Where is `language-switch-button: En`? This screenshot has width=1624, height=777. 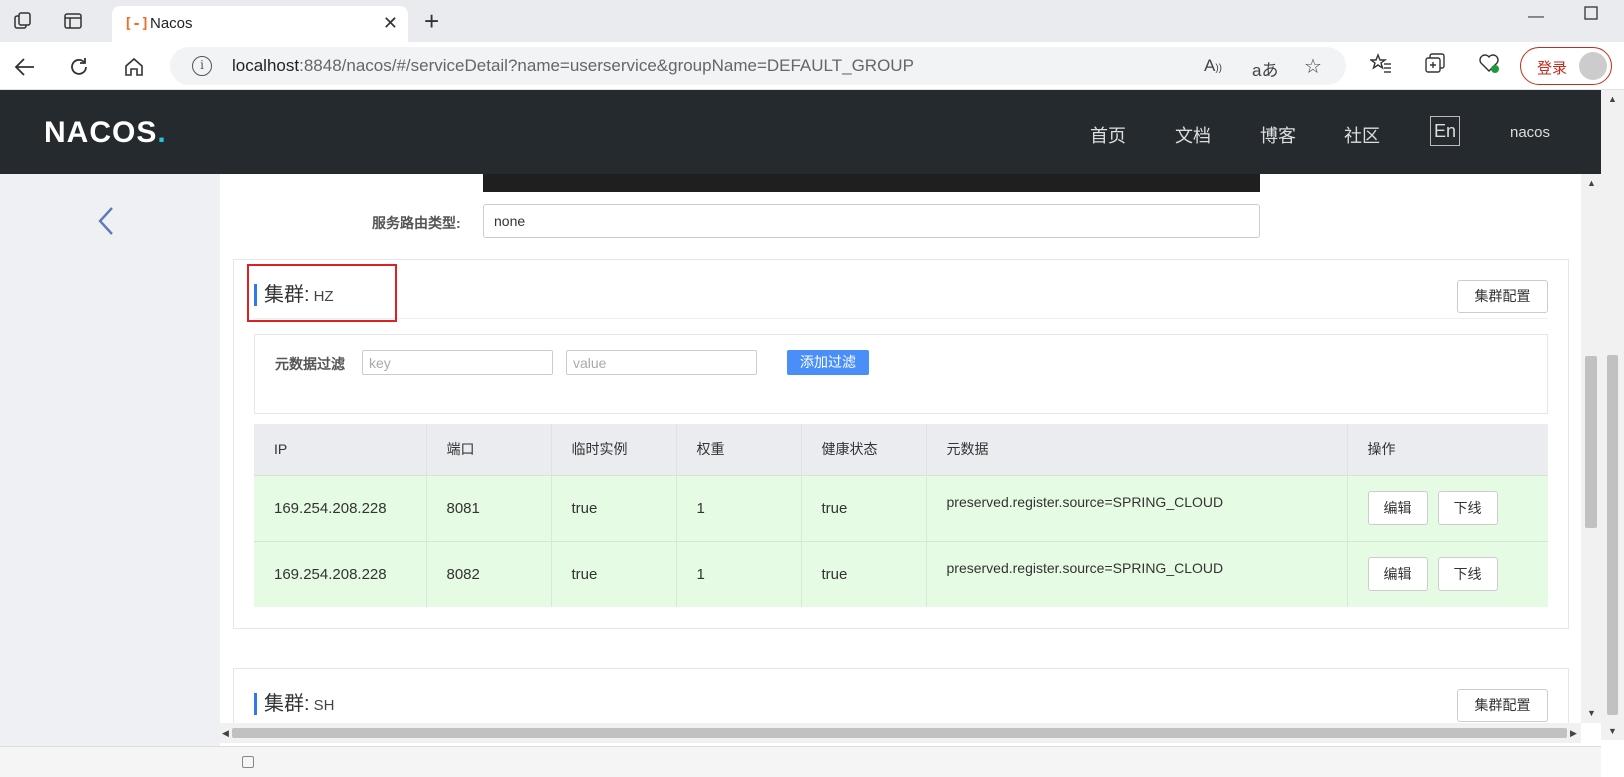
language-switch-button: En is located at coordinates (1445, 131).